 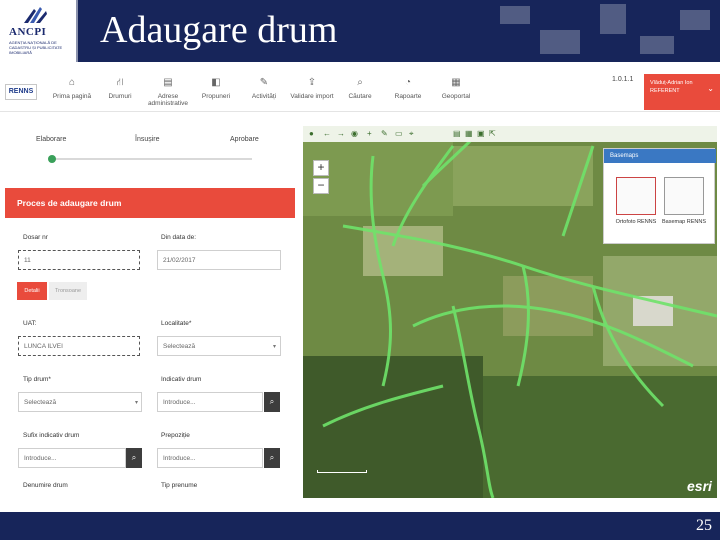 I want to click on esri-logo: esri, so click(x=699, y=486).